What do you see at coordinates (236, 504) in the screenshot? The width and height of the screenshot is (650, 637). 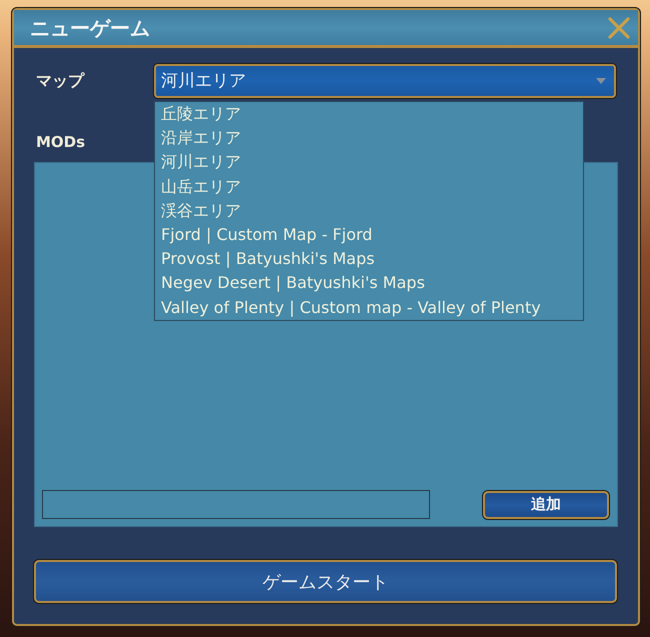 I see `input-field` at bounding box center [236, 504].